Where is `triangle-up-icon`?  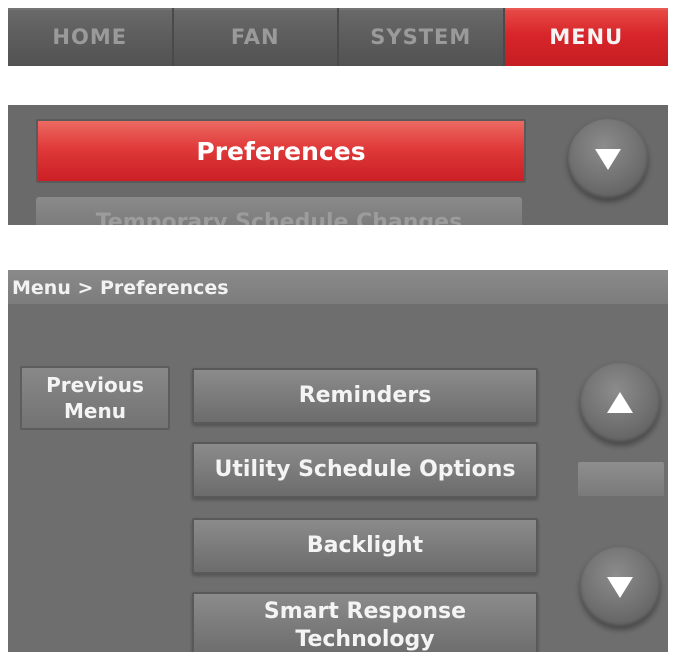
triangle-up-icon is located at coordinates (620, 402).